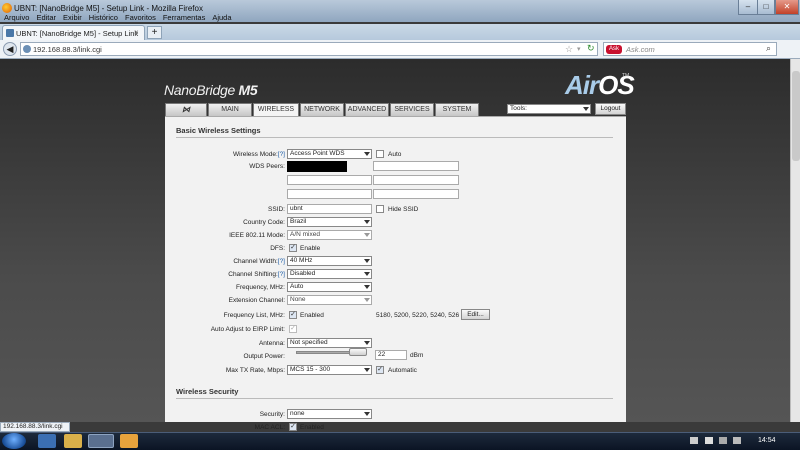  Describe the element at coordinates (276, 209) in the screenshot. I see `ssid-label: SSID:` at that location.